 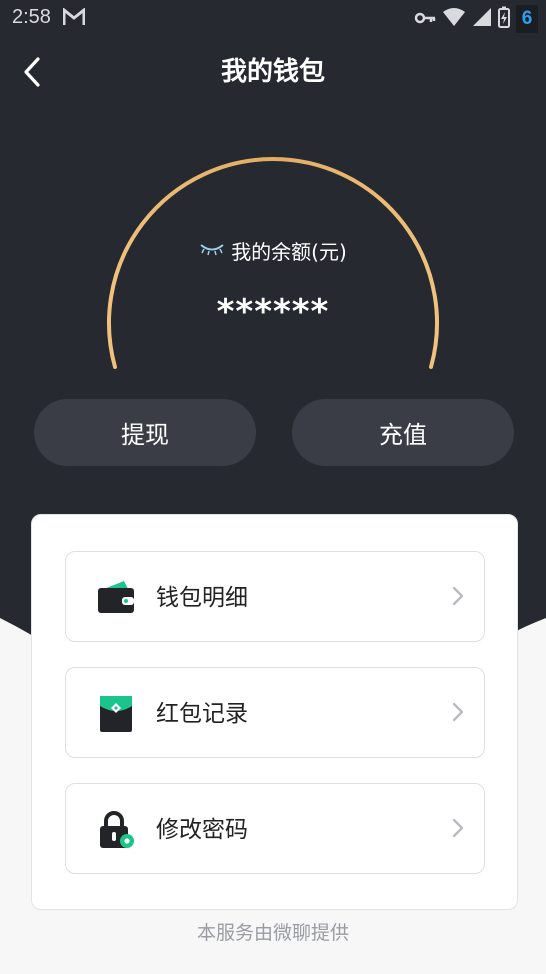 I want to click on balance-value: ******, so click(x=273, y=312).